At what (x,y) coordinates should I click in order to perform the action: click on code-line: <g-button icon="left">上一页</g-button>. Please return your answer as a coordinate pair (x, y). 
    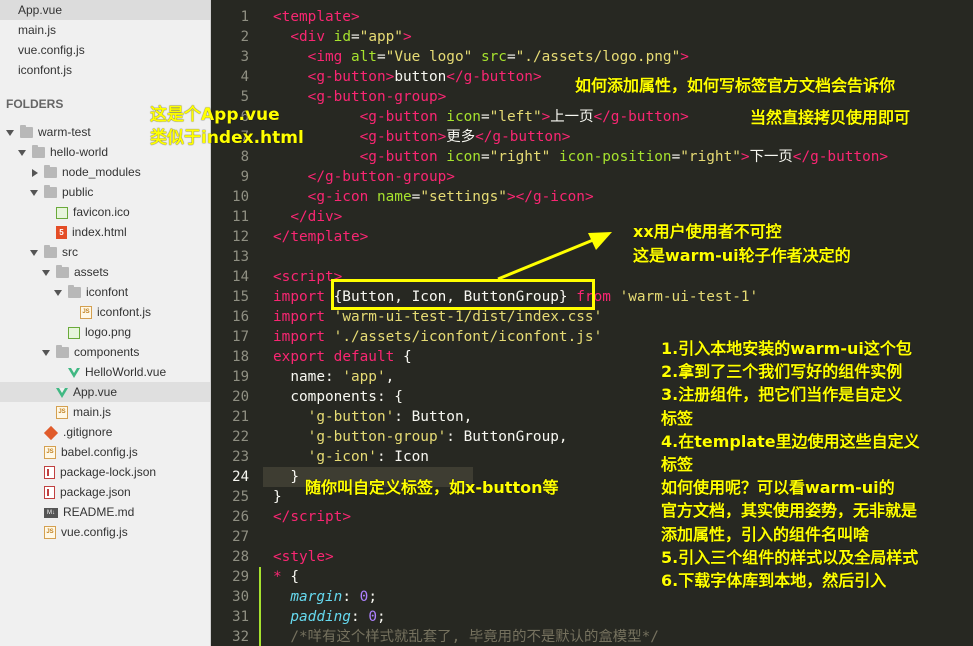
    Looking at the image, I should click on (481, 117).